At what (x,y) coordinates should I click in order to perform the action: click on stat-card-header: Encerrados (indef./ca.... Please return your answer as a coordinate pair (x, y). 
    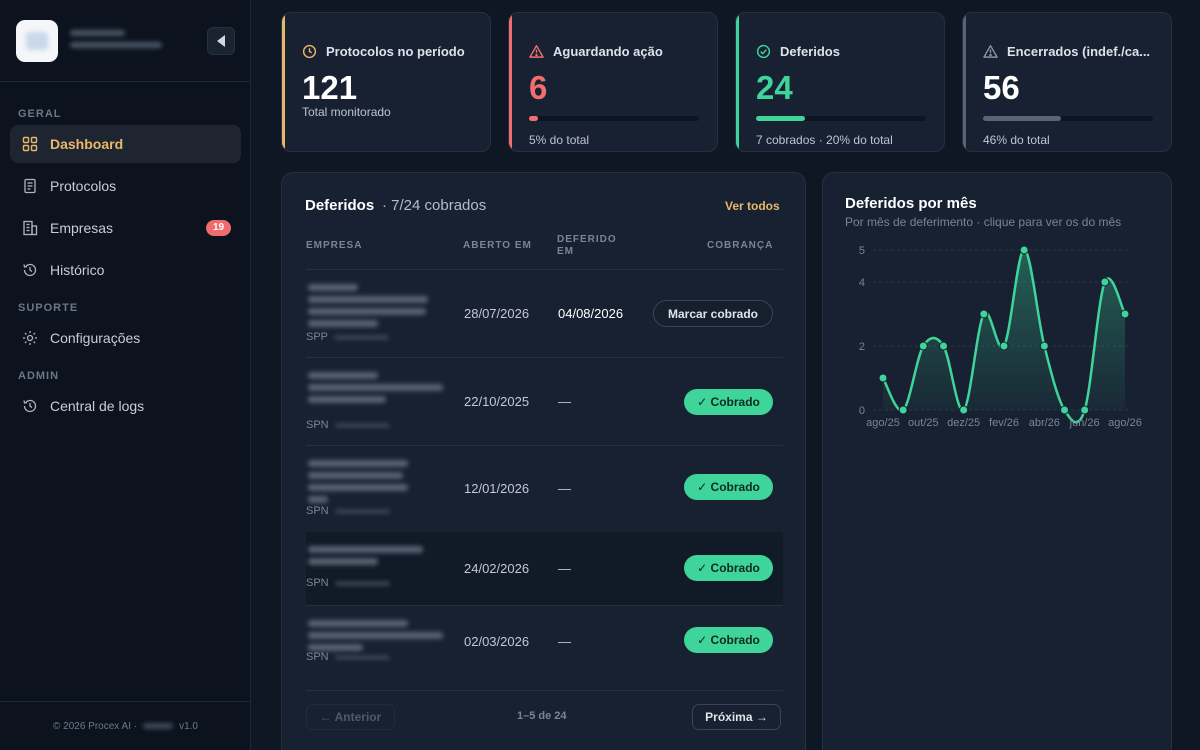
    Looking at the image, I should click on (1066, 51).